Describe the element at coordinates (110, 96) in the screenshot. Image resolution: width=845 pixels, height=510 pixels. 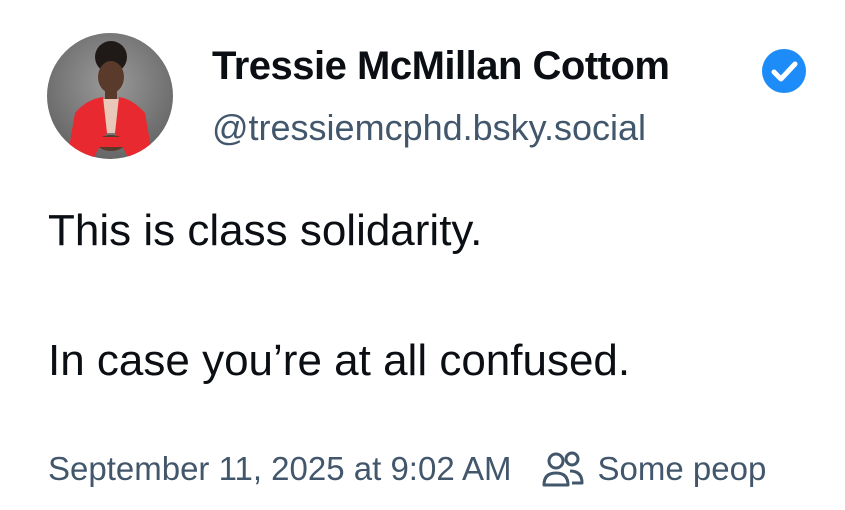
I see `avatar` at that location.